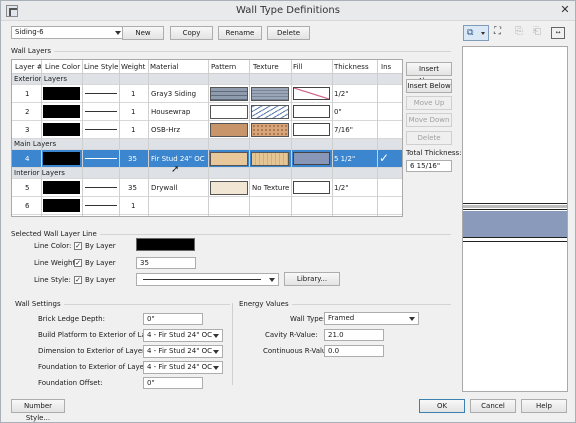  Describe the element at coordinates (39, 304) in the screenshot. I see `wall-settings-label: Wall Settings` at that location.